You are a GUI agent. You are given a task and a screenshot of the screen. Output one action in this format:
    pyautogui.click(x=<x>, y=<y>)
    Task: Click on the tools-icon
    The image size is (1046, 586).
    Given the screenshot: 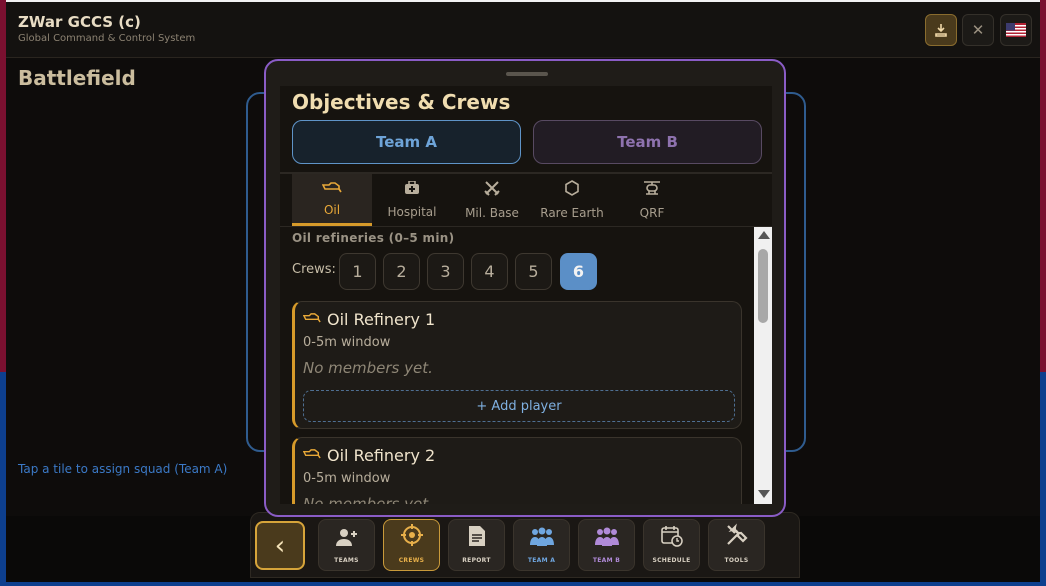 What is the action you would take?
    pyautogui.click(x=737, y=537)
    